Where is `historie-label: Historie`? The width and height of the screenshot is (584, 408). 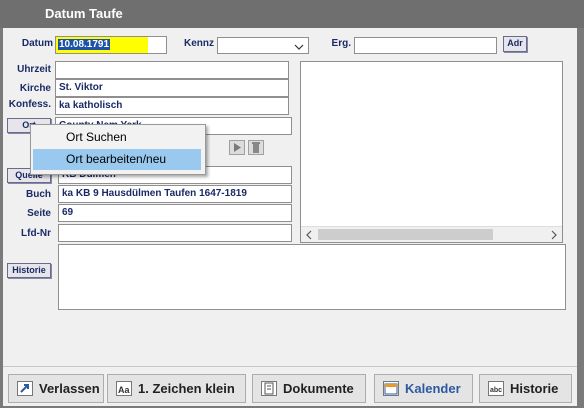 historie-label: Historie is located at coordinates (534, 388).